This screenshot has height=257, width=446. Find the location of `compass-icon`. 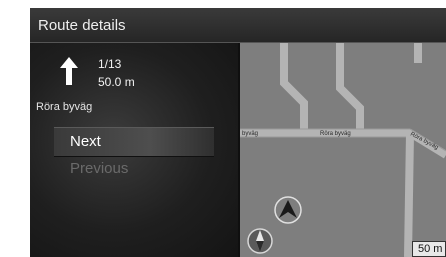

compass-icon is located at coordinates (260, 241).